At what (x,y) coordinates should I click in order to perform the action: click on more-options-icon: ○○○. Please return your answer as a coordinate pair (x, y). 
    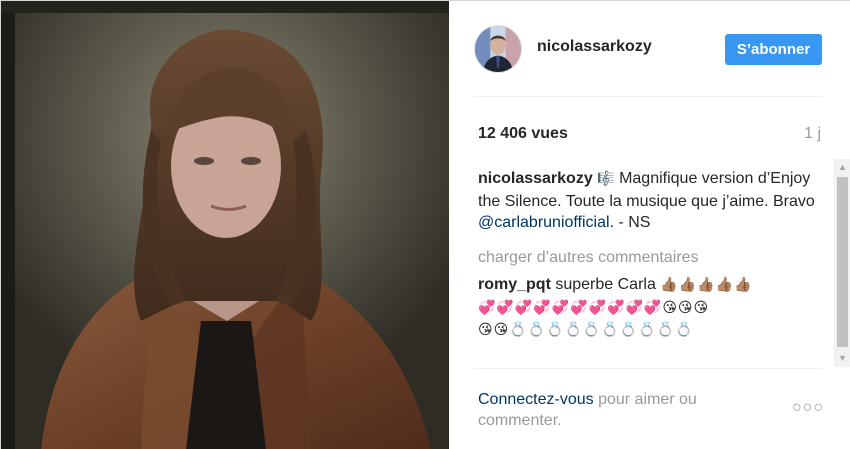
    Looking at the image, I should click on (808, 408).